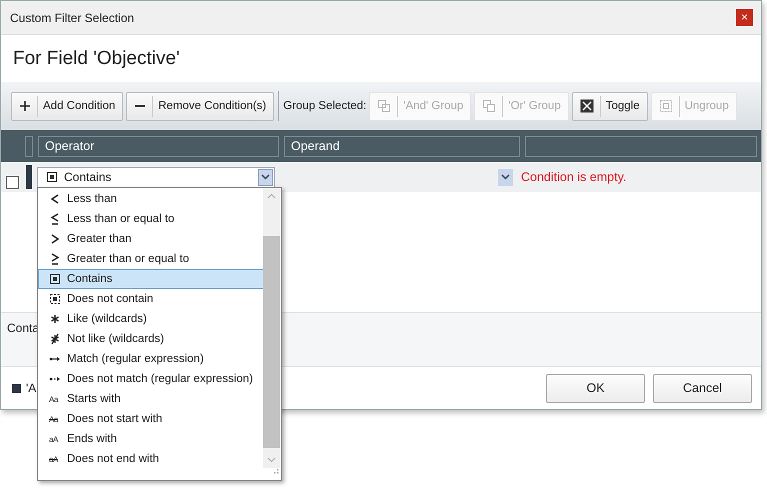 The image size is (767, 495). Describe the element at coordinates (55, 259) in the screenshot. I see `greater-equal-icon` at that location.